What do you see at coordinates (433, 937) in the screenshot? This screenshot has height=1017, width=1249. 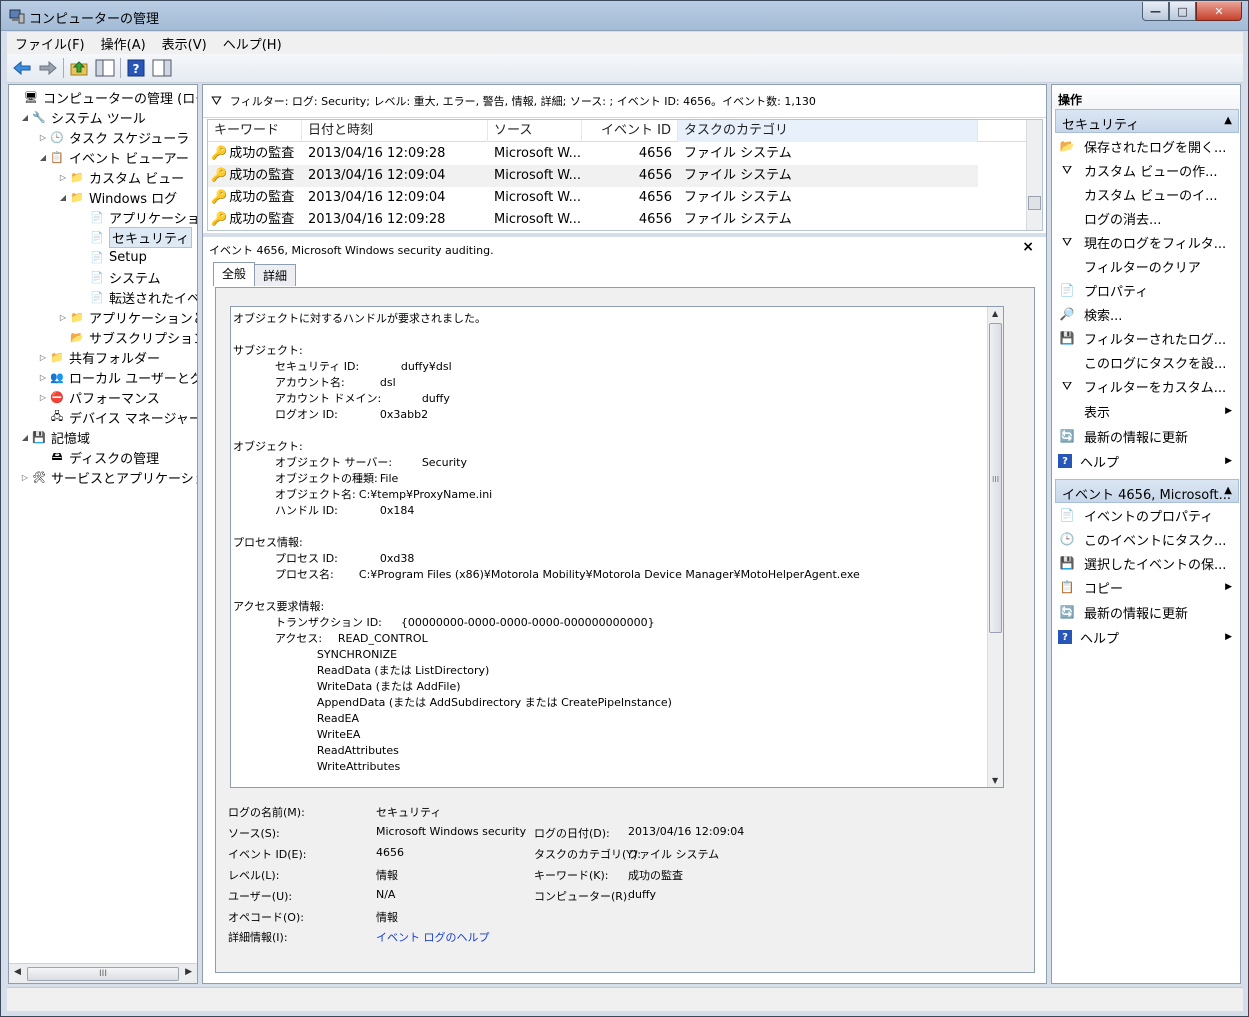 I see `event-log-help-link: イベント ログのヘルプ` at bounding box center [433, 937].